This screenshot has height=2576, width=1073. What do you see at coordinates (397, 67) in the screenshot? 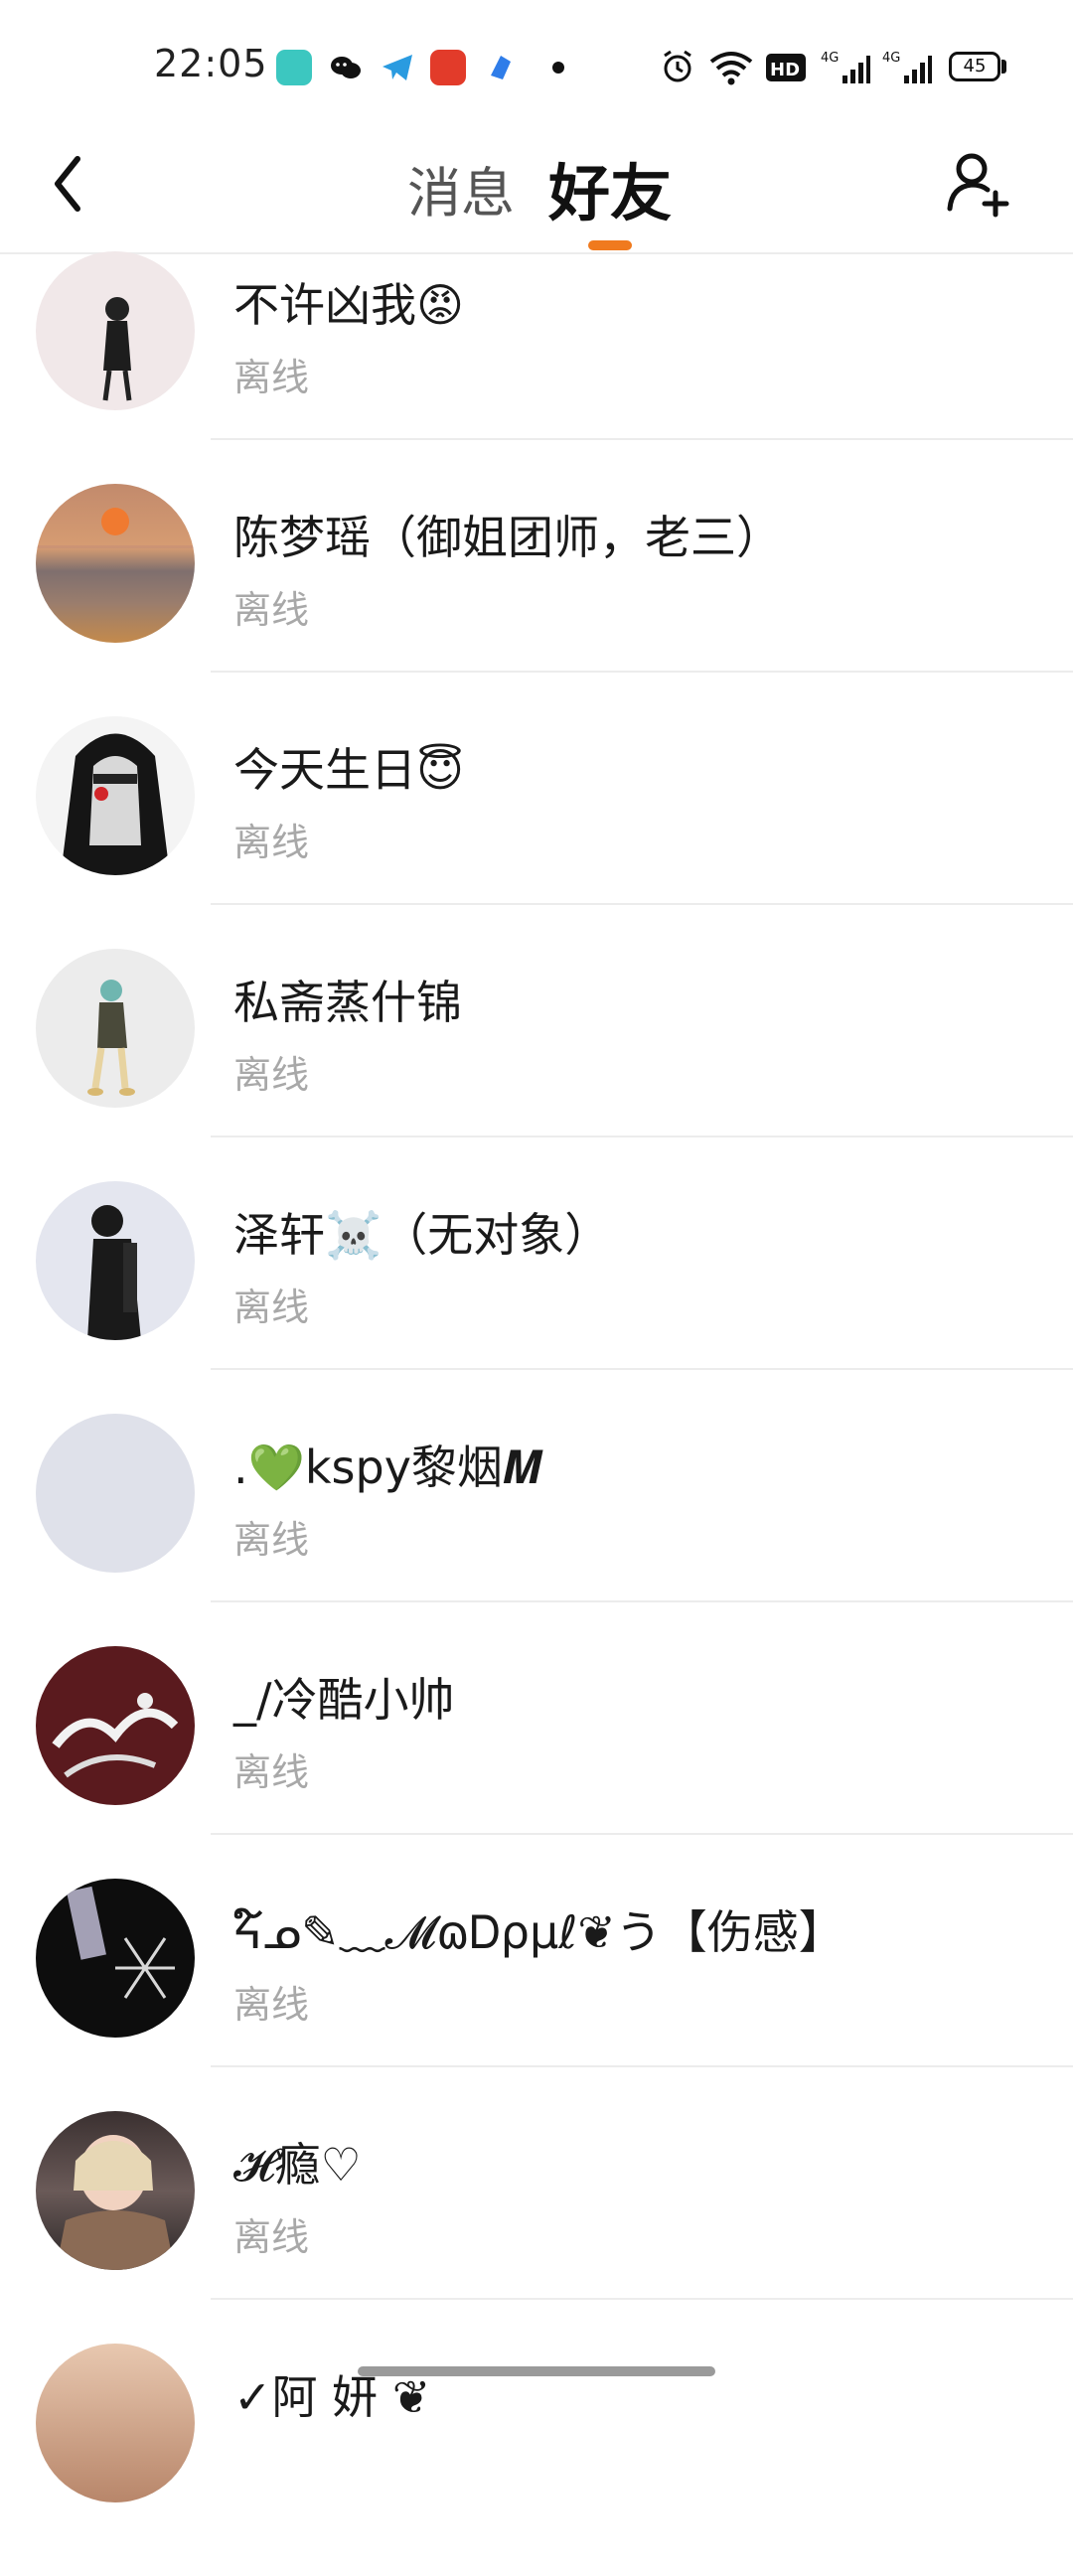
I see `telegram-icon` at bounding box center [397, 67].